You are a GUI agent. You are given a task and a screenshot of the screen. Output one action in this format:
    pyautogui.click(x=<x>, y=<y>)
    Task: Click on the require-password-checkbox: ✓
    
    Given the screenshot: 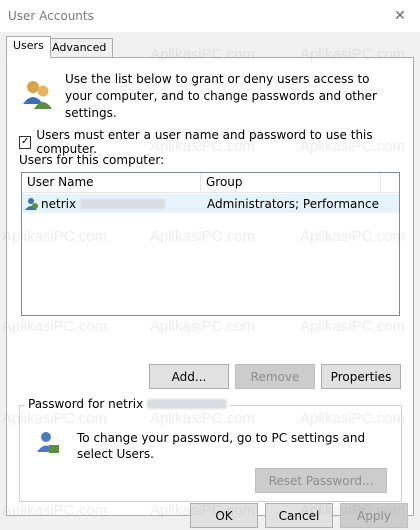 What is the action you would take?
    pyautogui.click(x=25, y=142)
    